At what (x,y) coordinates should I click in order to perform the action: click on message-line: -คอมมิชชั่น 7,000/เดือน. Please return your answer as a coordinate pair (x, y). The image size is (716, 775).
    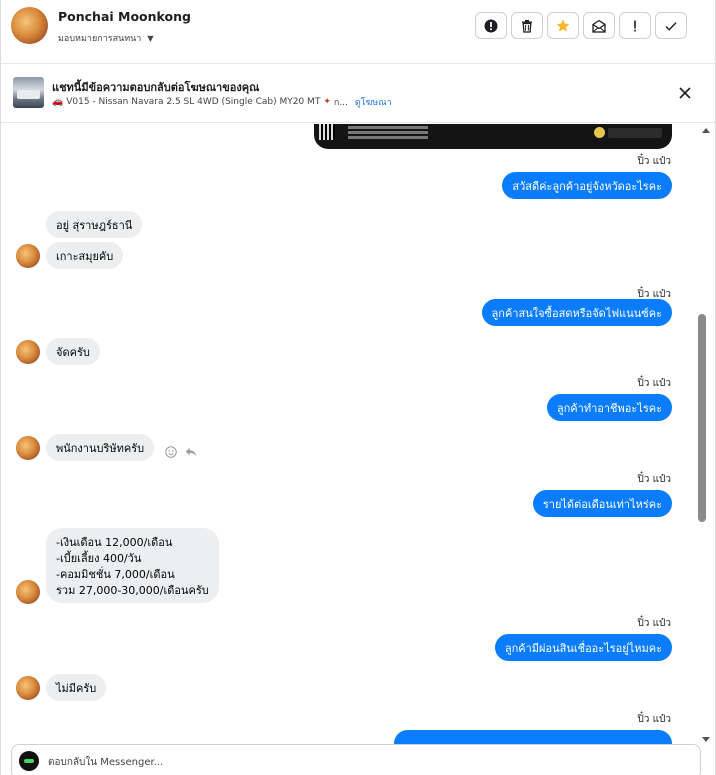
    Looking at the image, I should click on (115, 574).